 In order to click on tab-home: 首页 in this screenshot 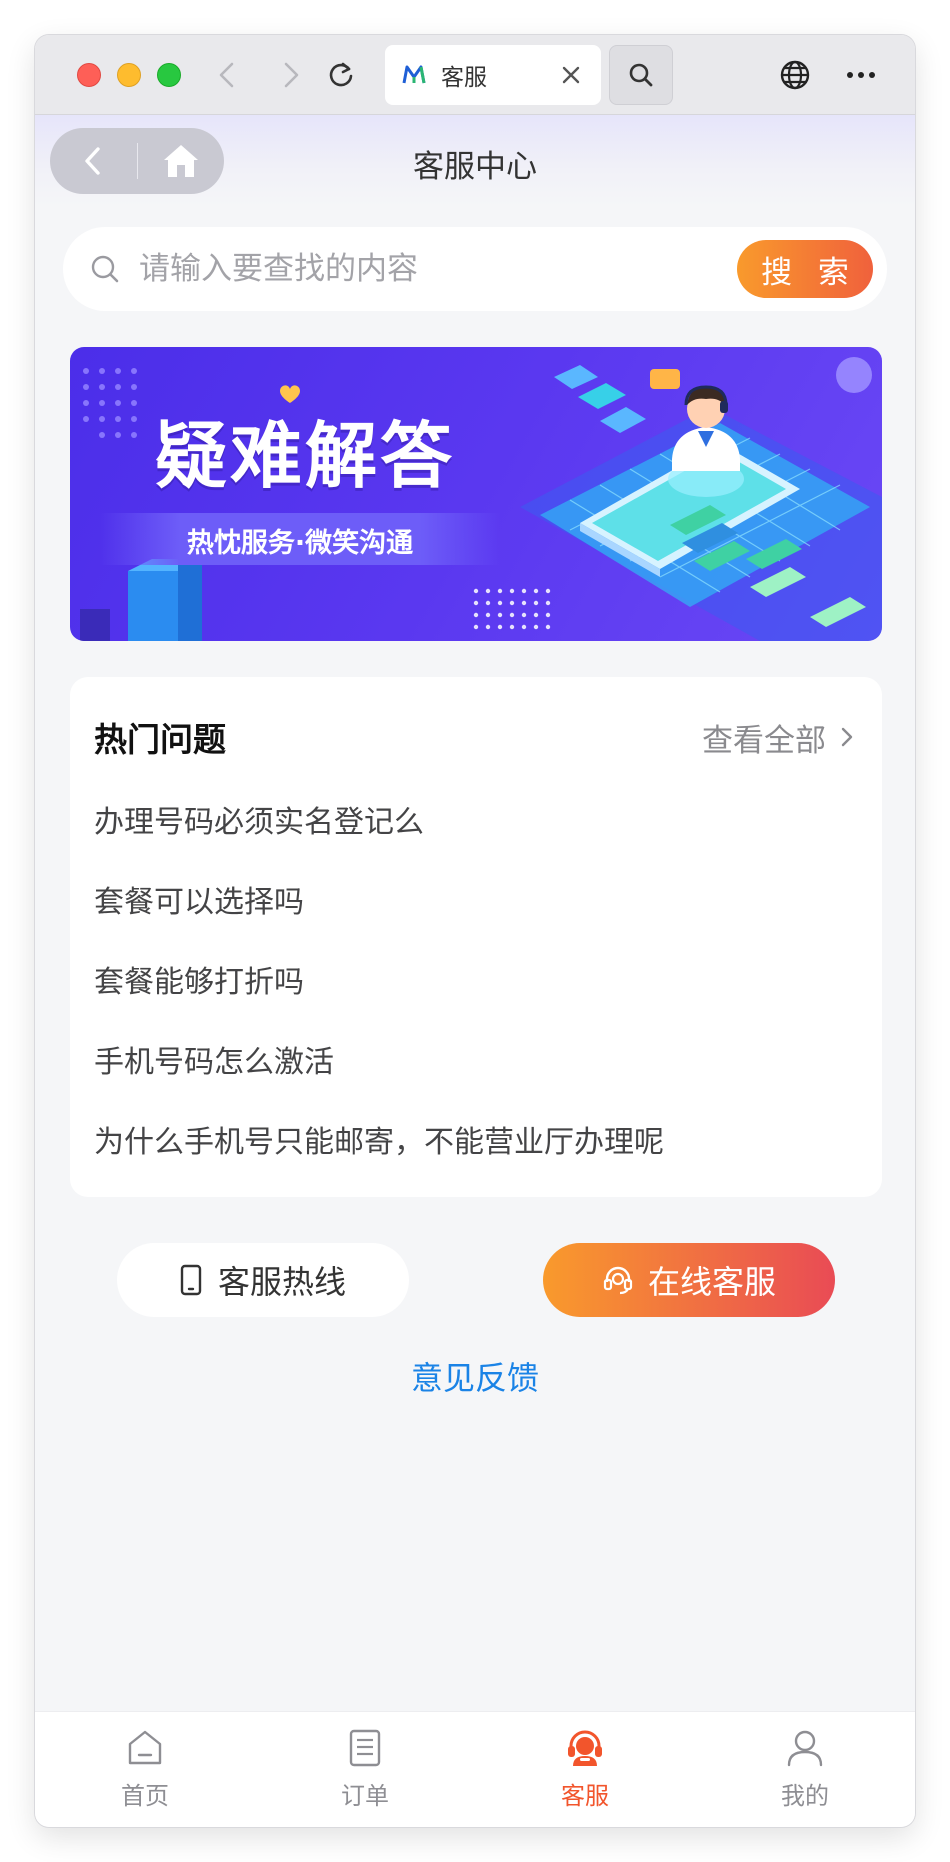, I will do `click(145, 1769)`.